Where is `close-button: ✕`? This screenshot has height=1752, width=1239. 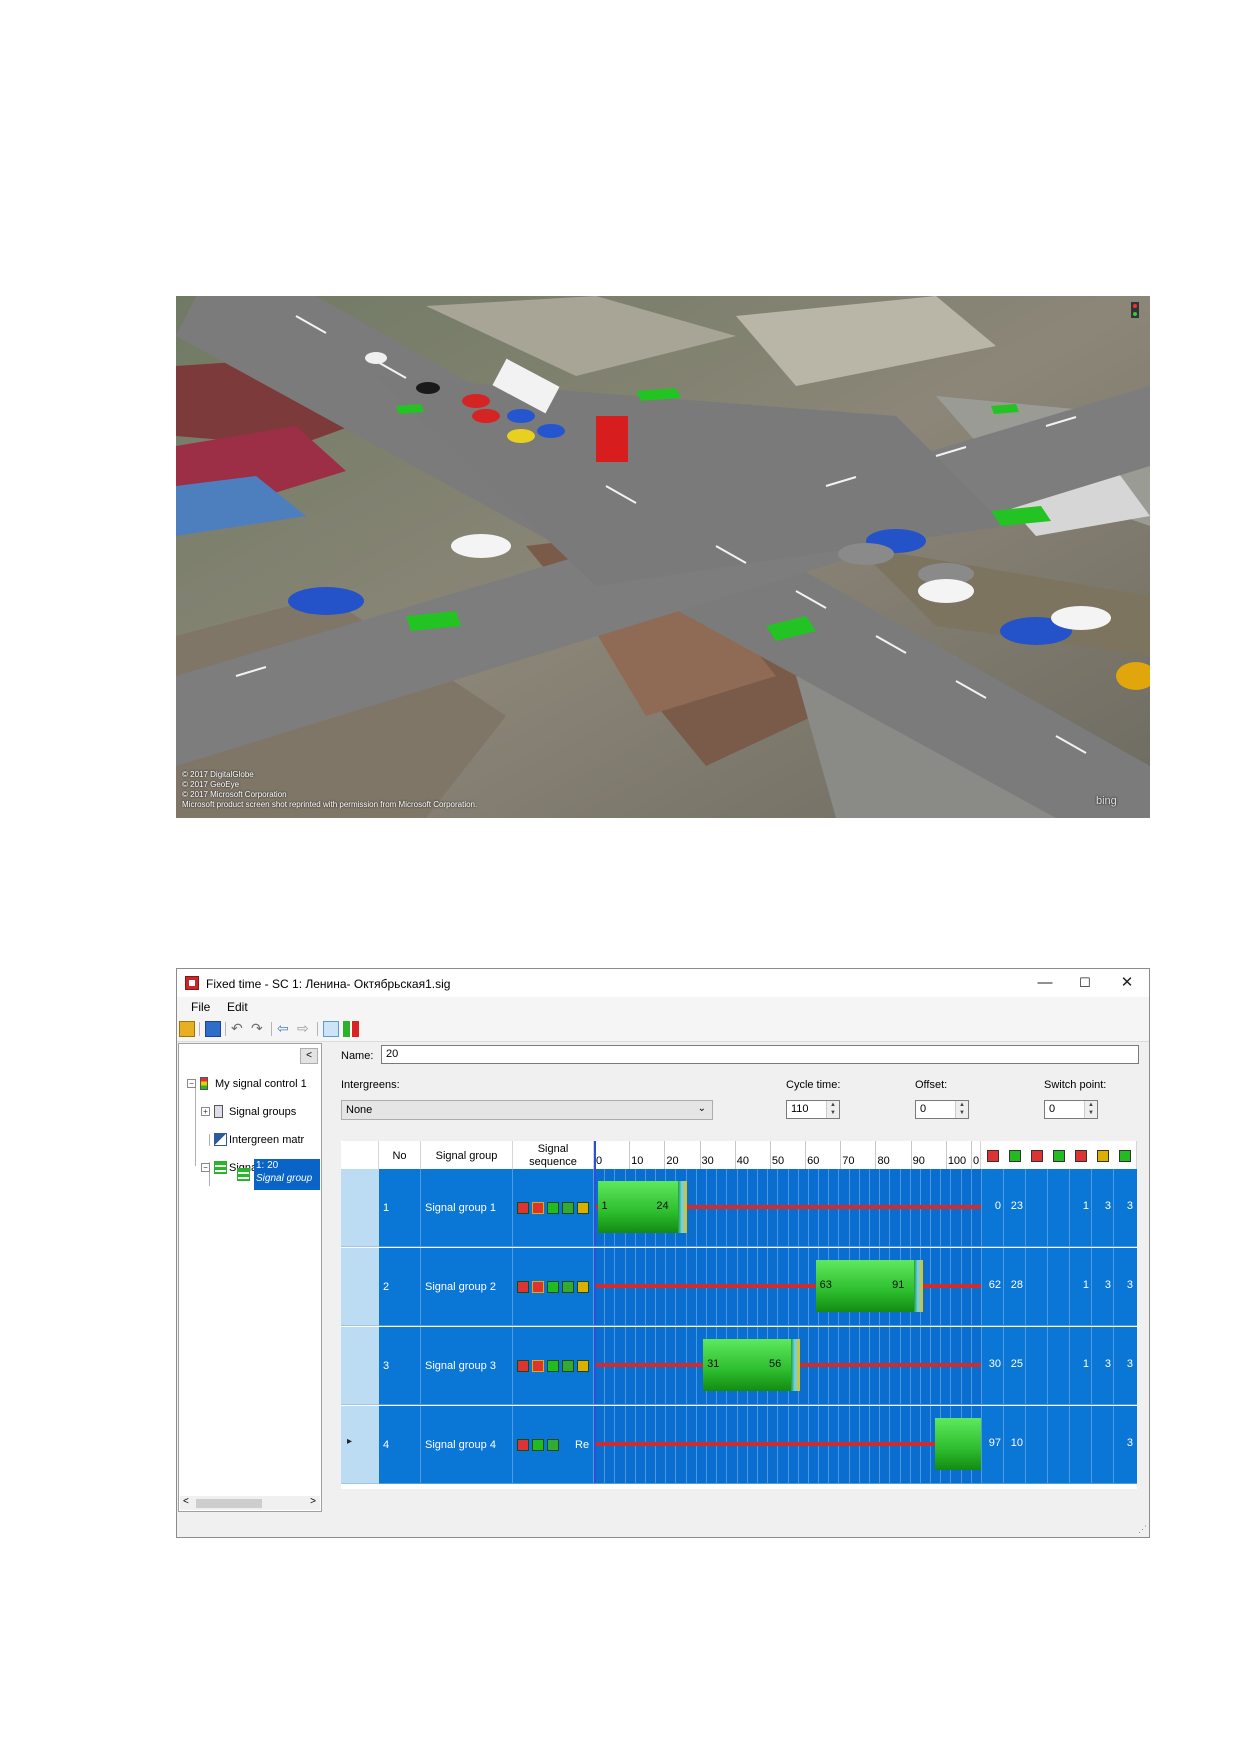
close-button: ✕ is located at coordinates (1127, 983).